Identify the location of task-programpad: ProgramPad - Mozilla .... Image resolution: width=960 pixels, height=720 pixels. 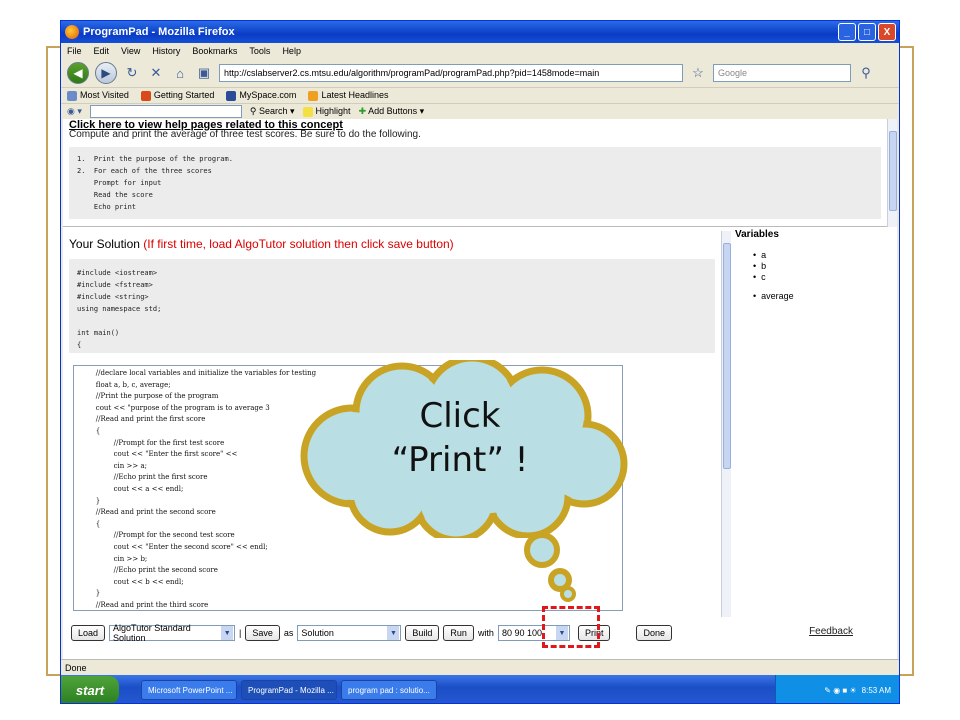
(289, 690).